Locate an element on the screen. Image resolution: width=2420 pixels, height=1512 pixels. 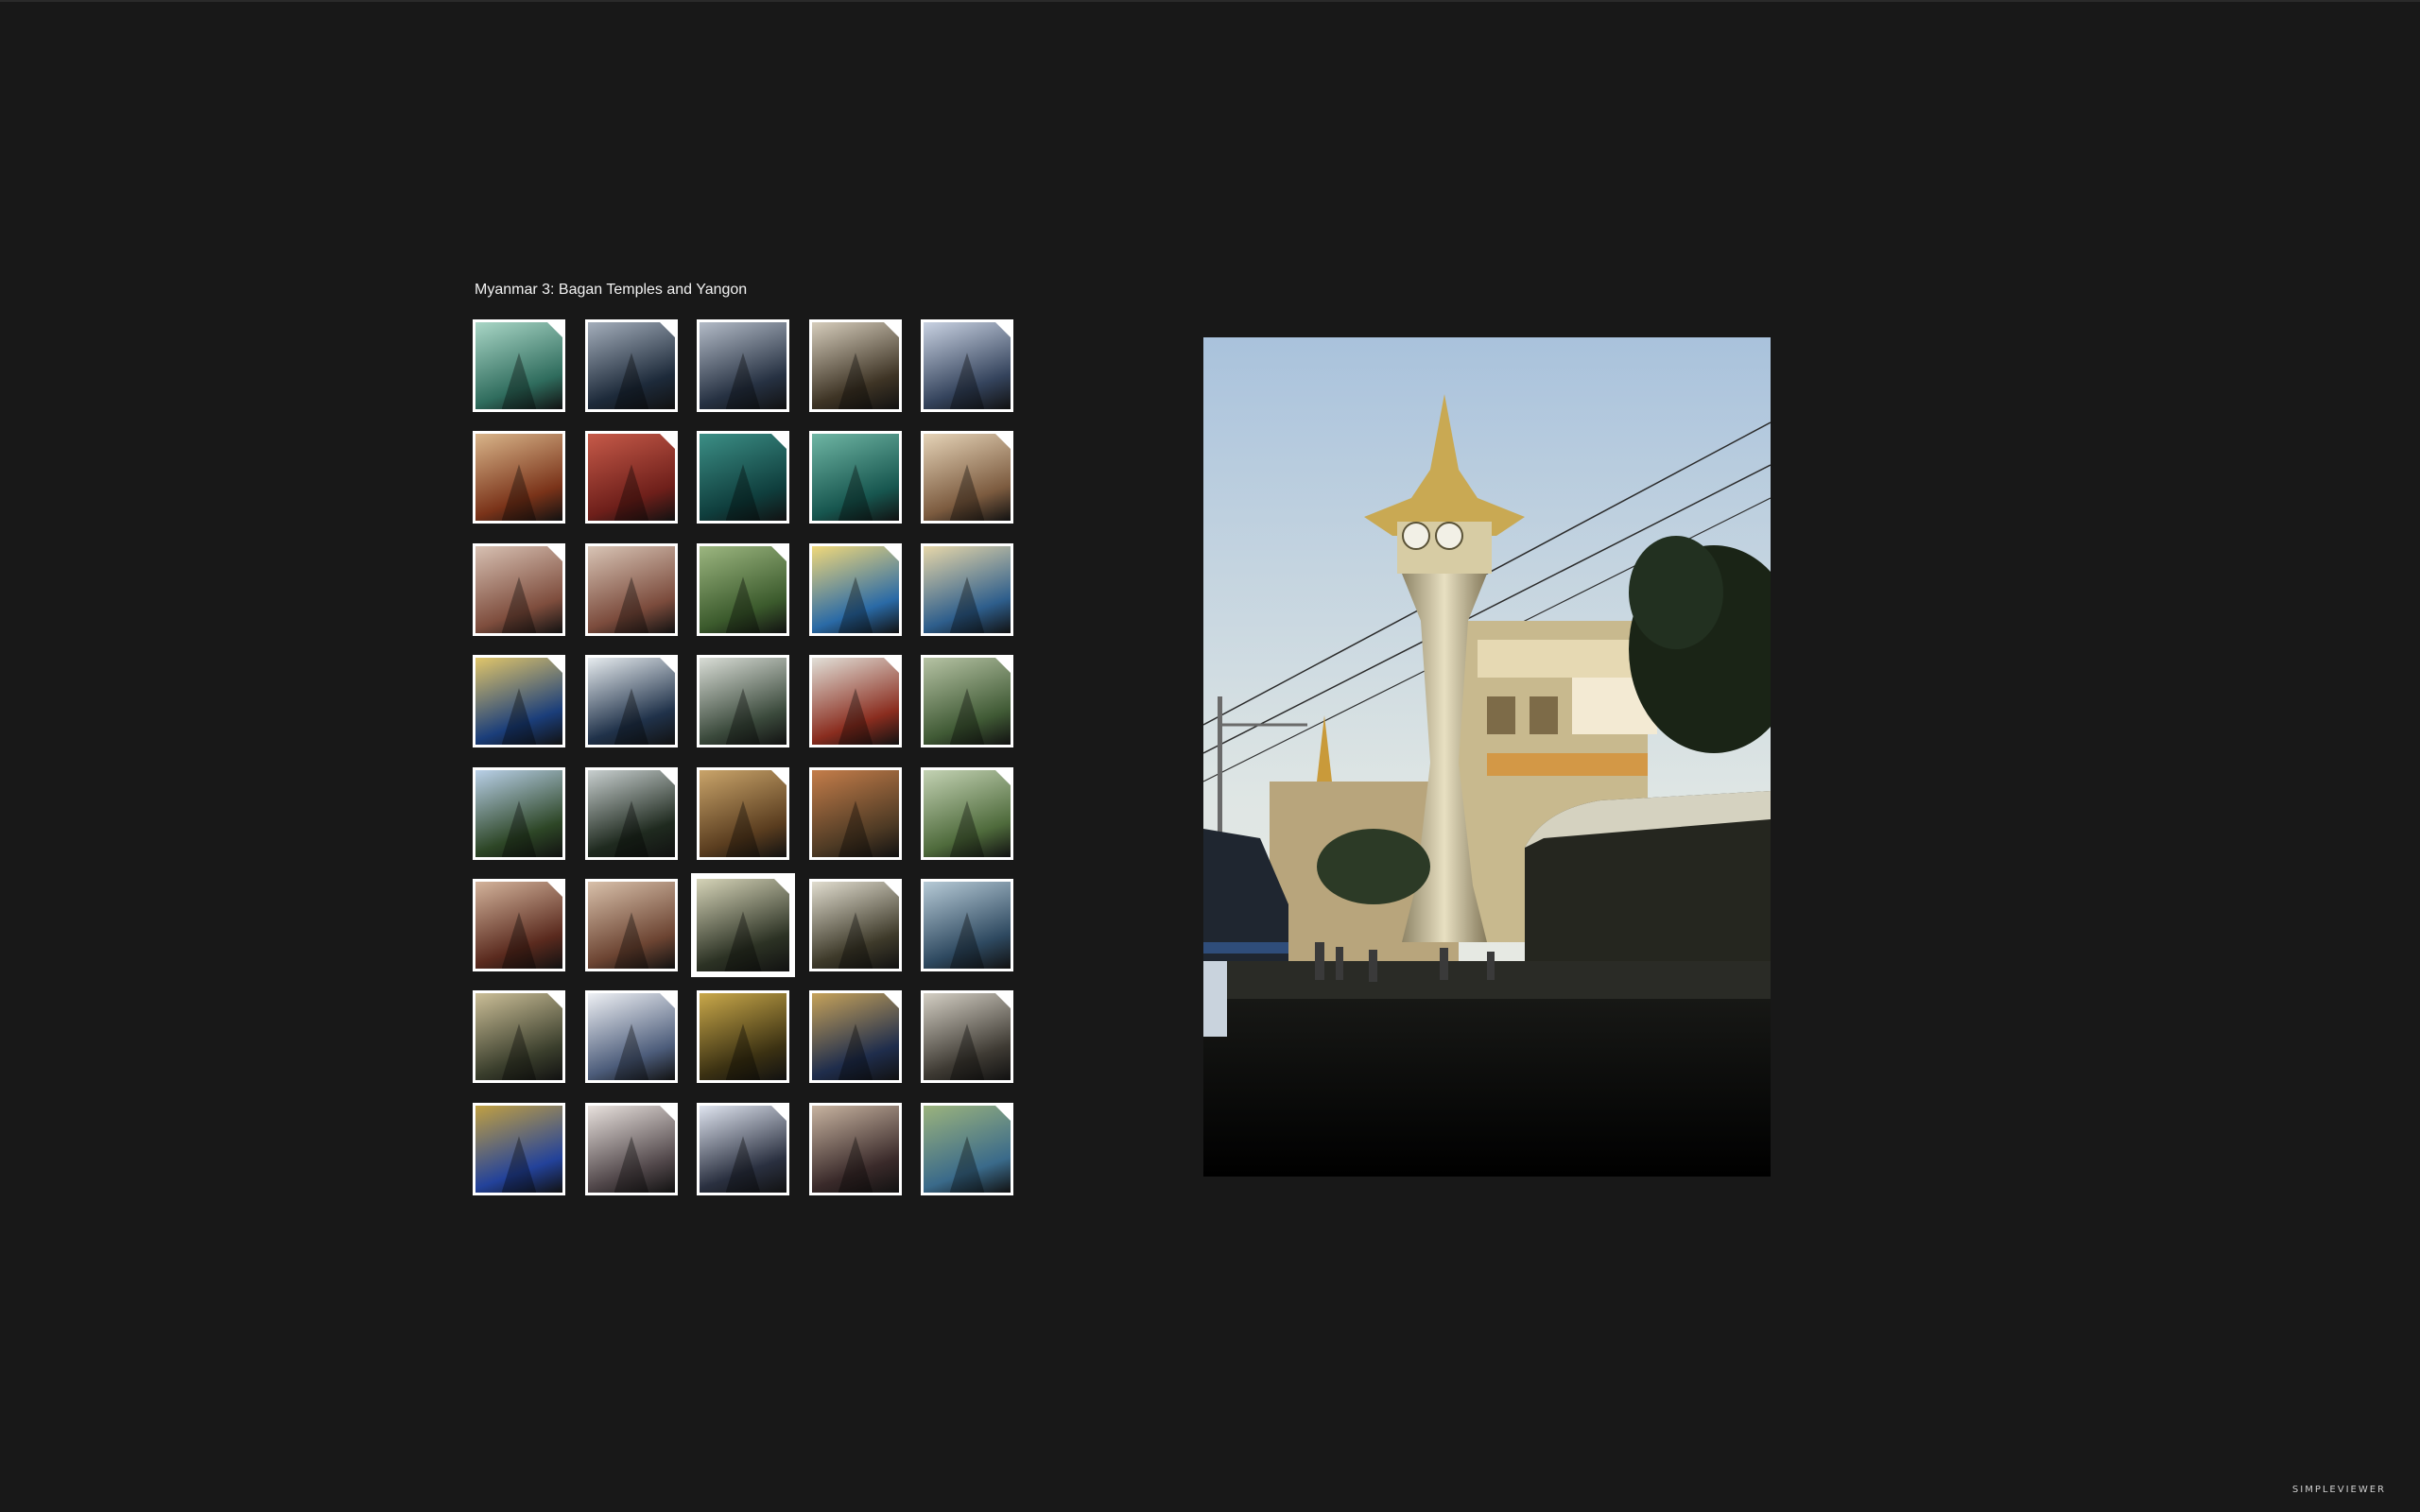
thumbnail-grid is located at coordinates (743, 757).